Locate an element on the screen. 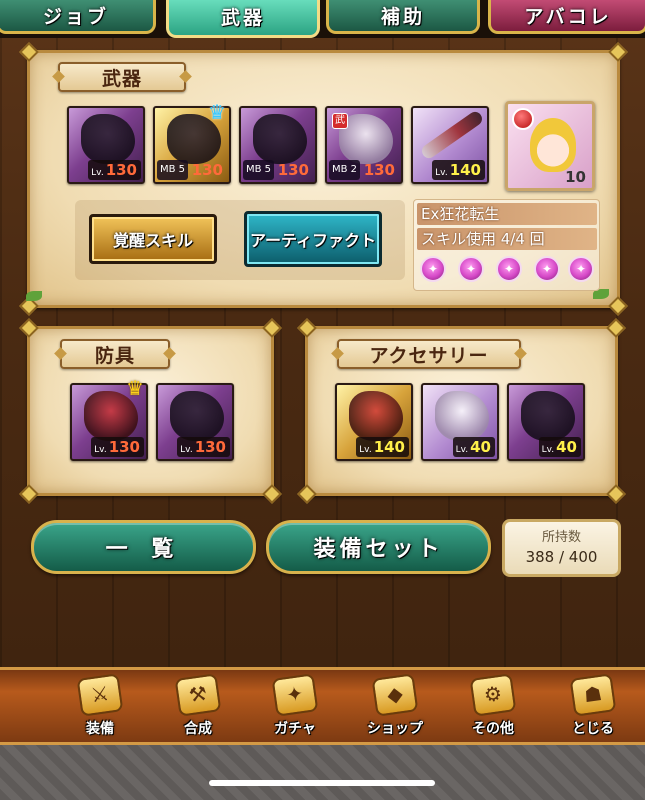 This screenshot has width=645, height=800. nav-equipment: ⚔ 装備 is located at coordinates (100, 707).